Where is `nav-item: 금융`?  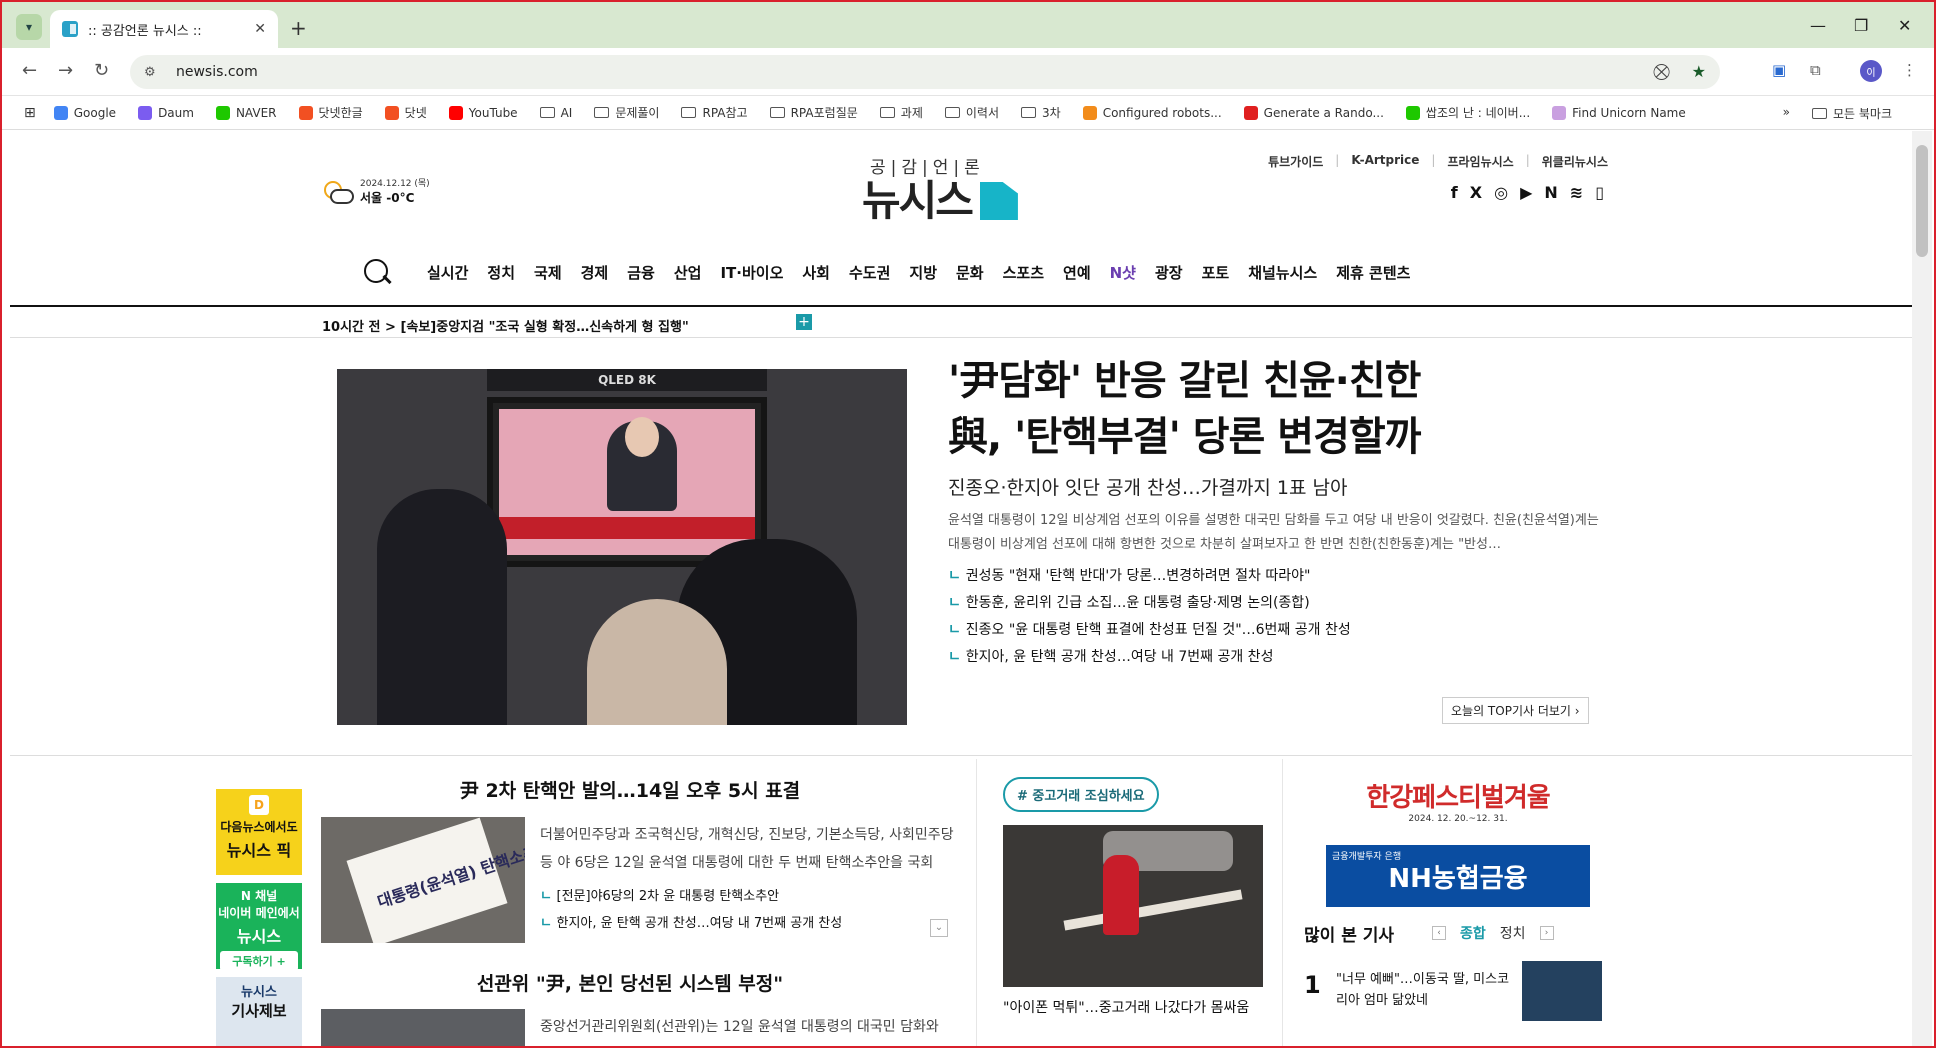
nav-item: 금융 is located at coordinates (641, 272).